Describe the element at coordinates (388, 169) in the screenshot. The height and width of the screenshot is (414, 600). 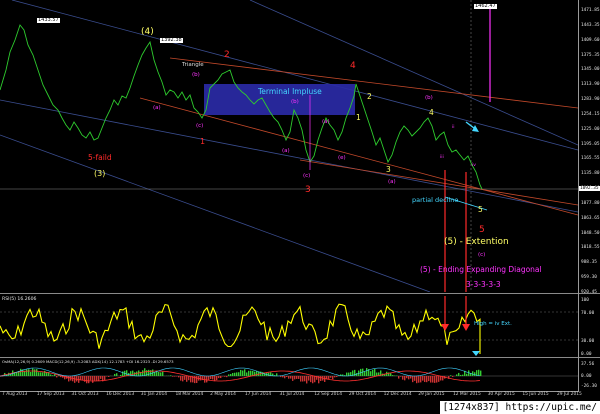
I see `wave-3-label-yellow: 3` at that location.